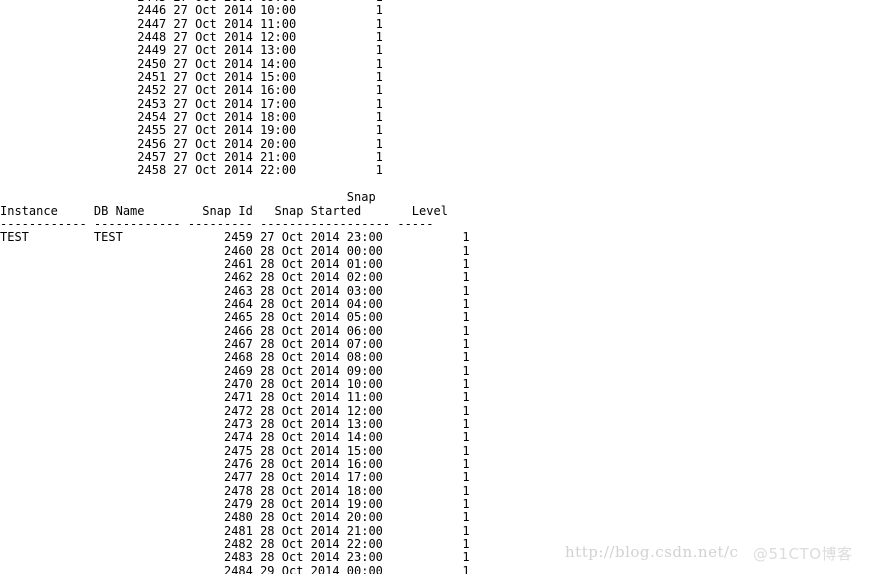  What do you see at coordinates (235, 370) in the screenshot?
I see `console-line: 2469 28 Oct 2014 09:00 1` at bounding box center [235, 370].